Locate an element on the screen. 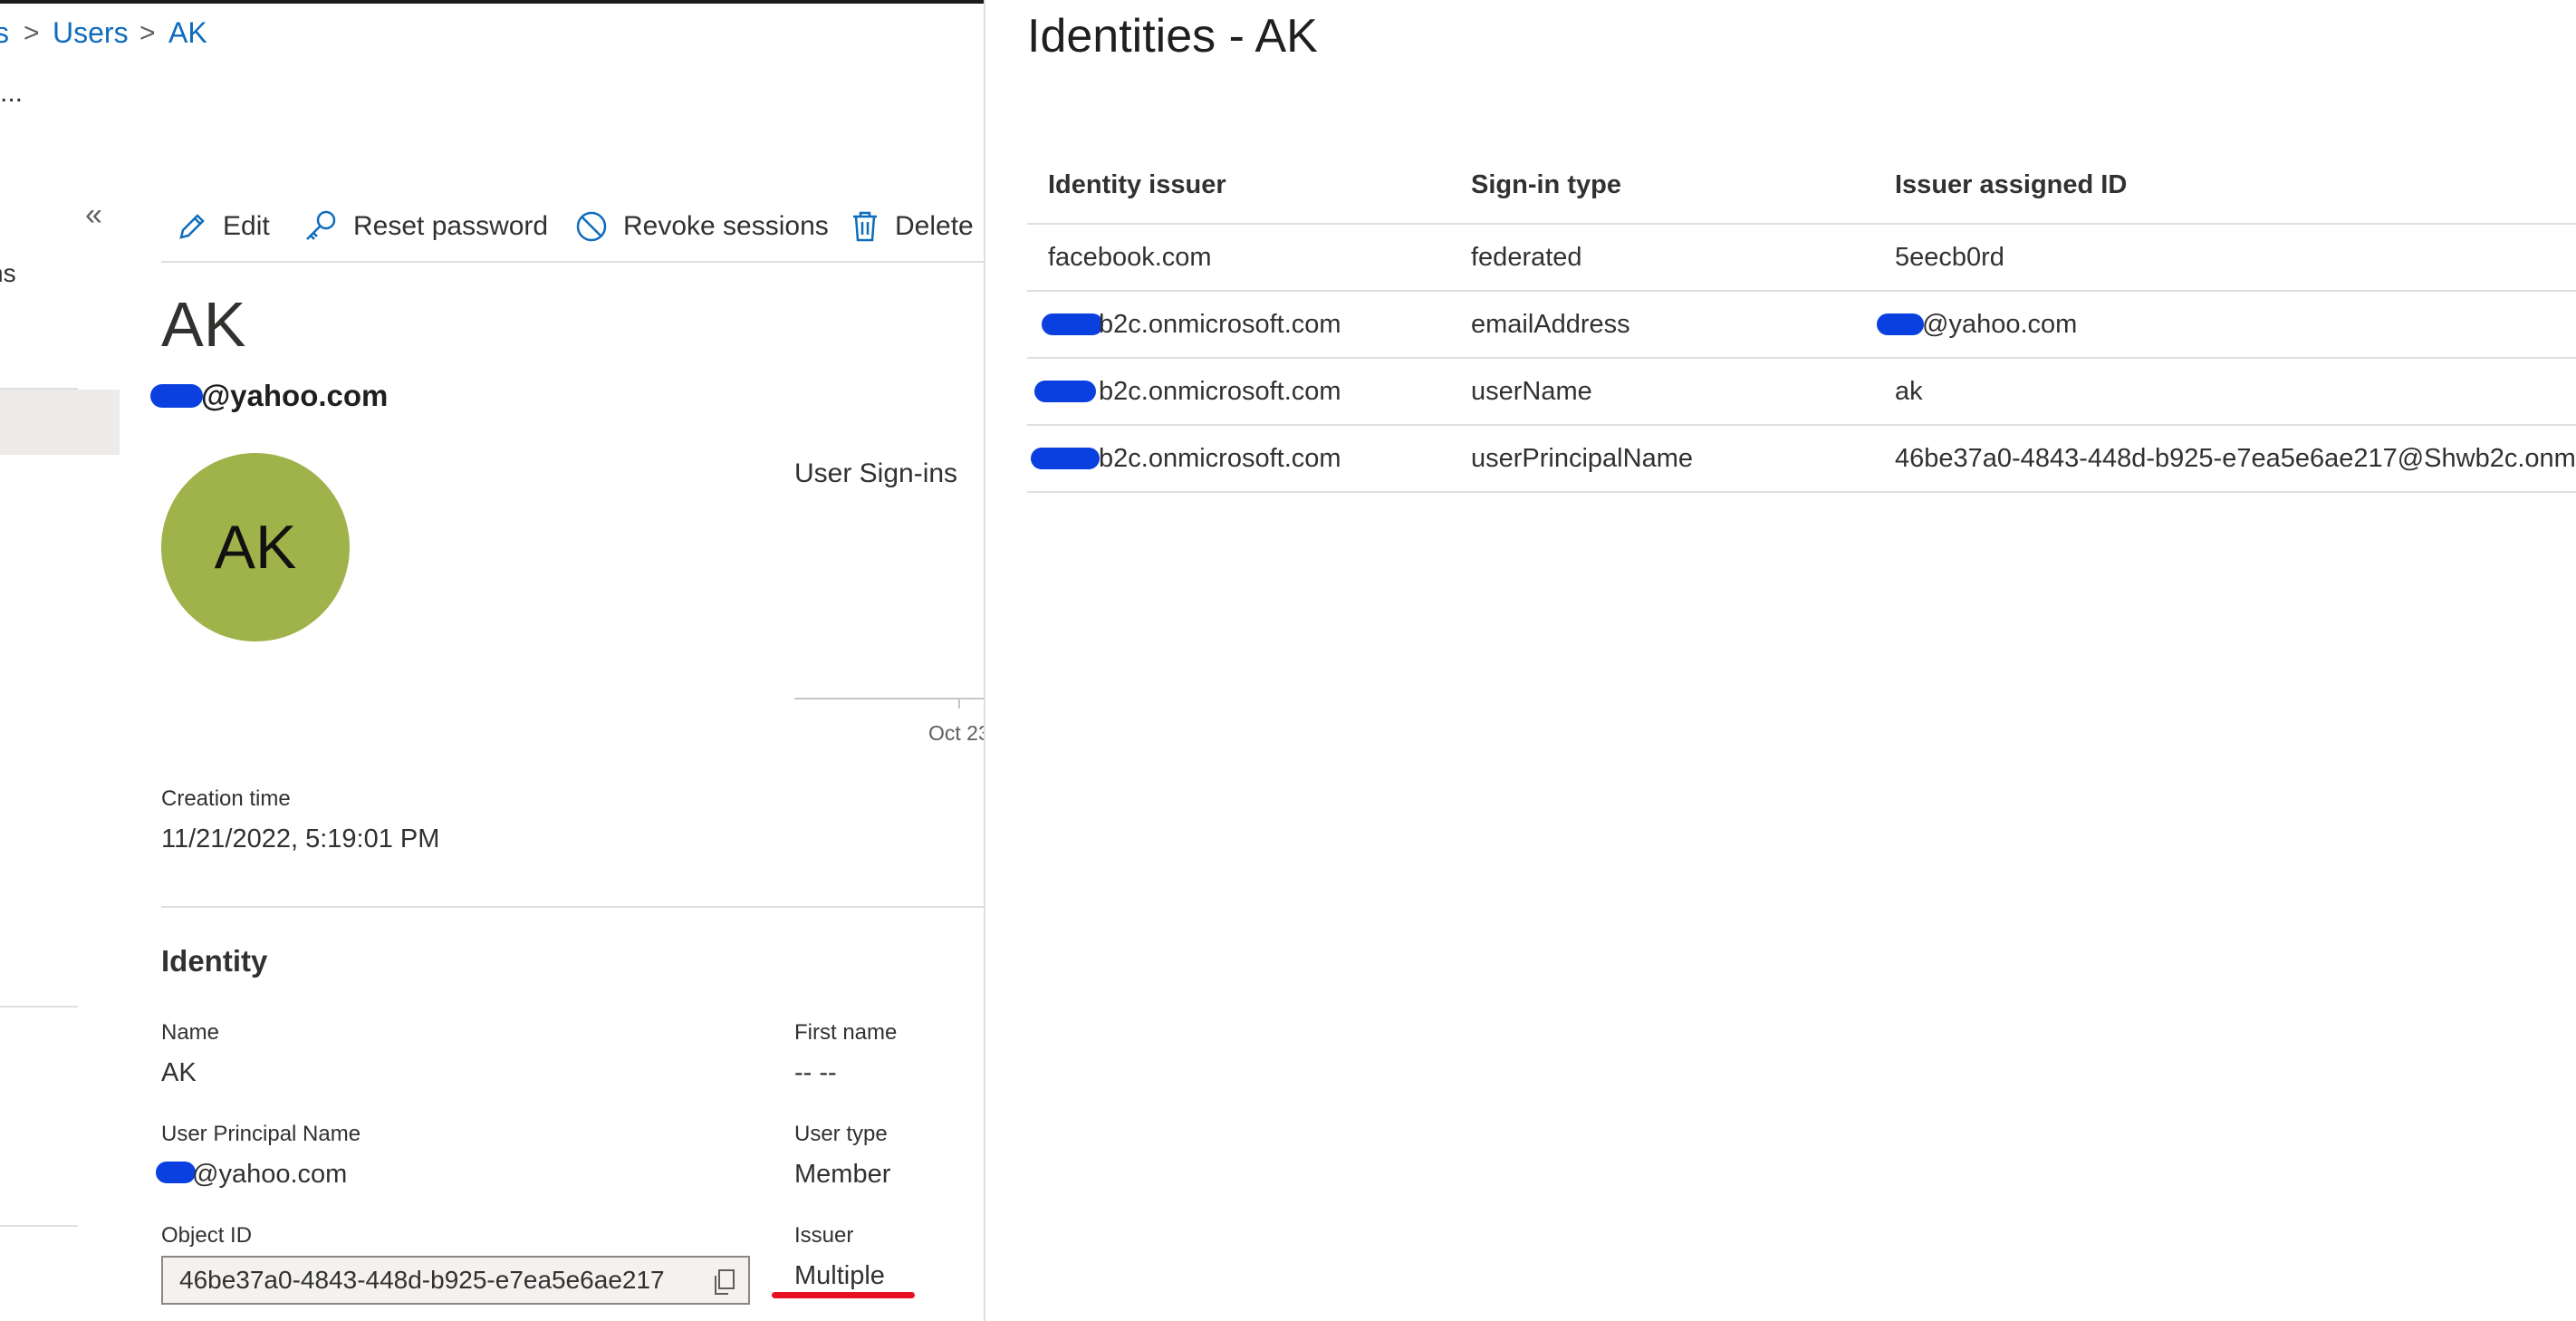 This screenshot has width=2576, height=1321. creation-time-label: Creation time is located at coordinates (226, 799).